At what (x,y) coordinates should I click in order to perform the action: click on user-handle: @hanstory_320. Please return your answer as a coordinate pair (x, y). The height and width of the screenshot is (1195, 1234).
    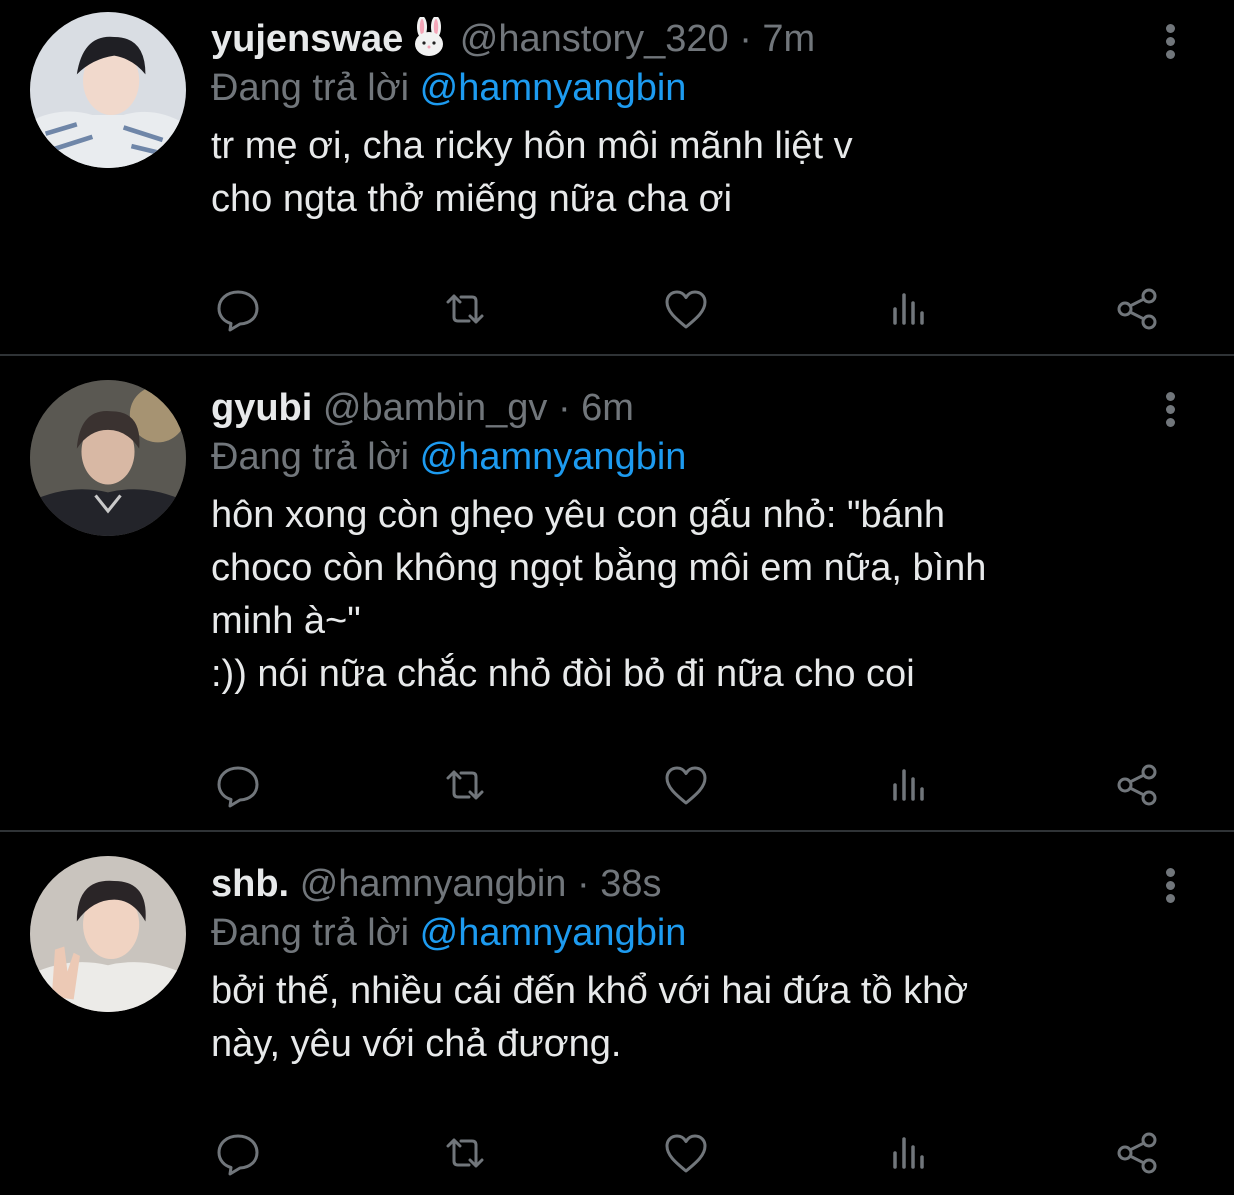
    Looking at the image, I should click on (594, 39).